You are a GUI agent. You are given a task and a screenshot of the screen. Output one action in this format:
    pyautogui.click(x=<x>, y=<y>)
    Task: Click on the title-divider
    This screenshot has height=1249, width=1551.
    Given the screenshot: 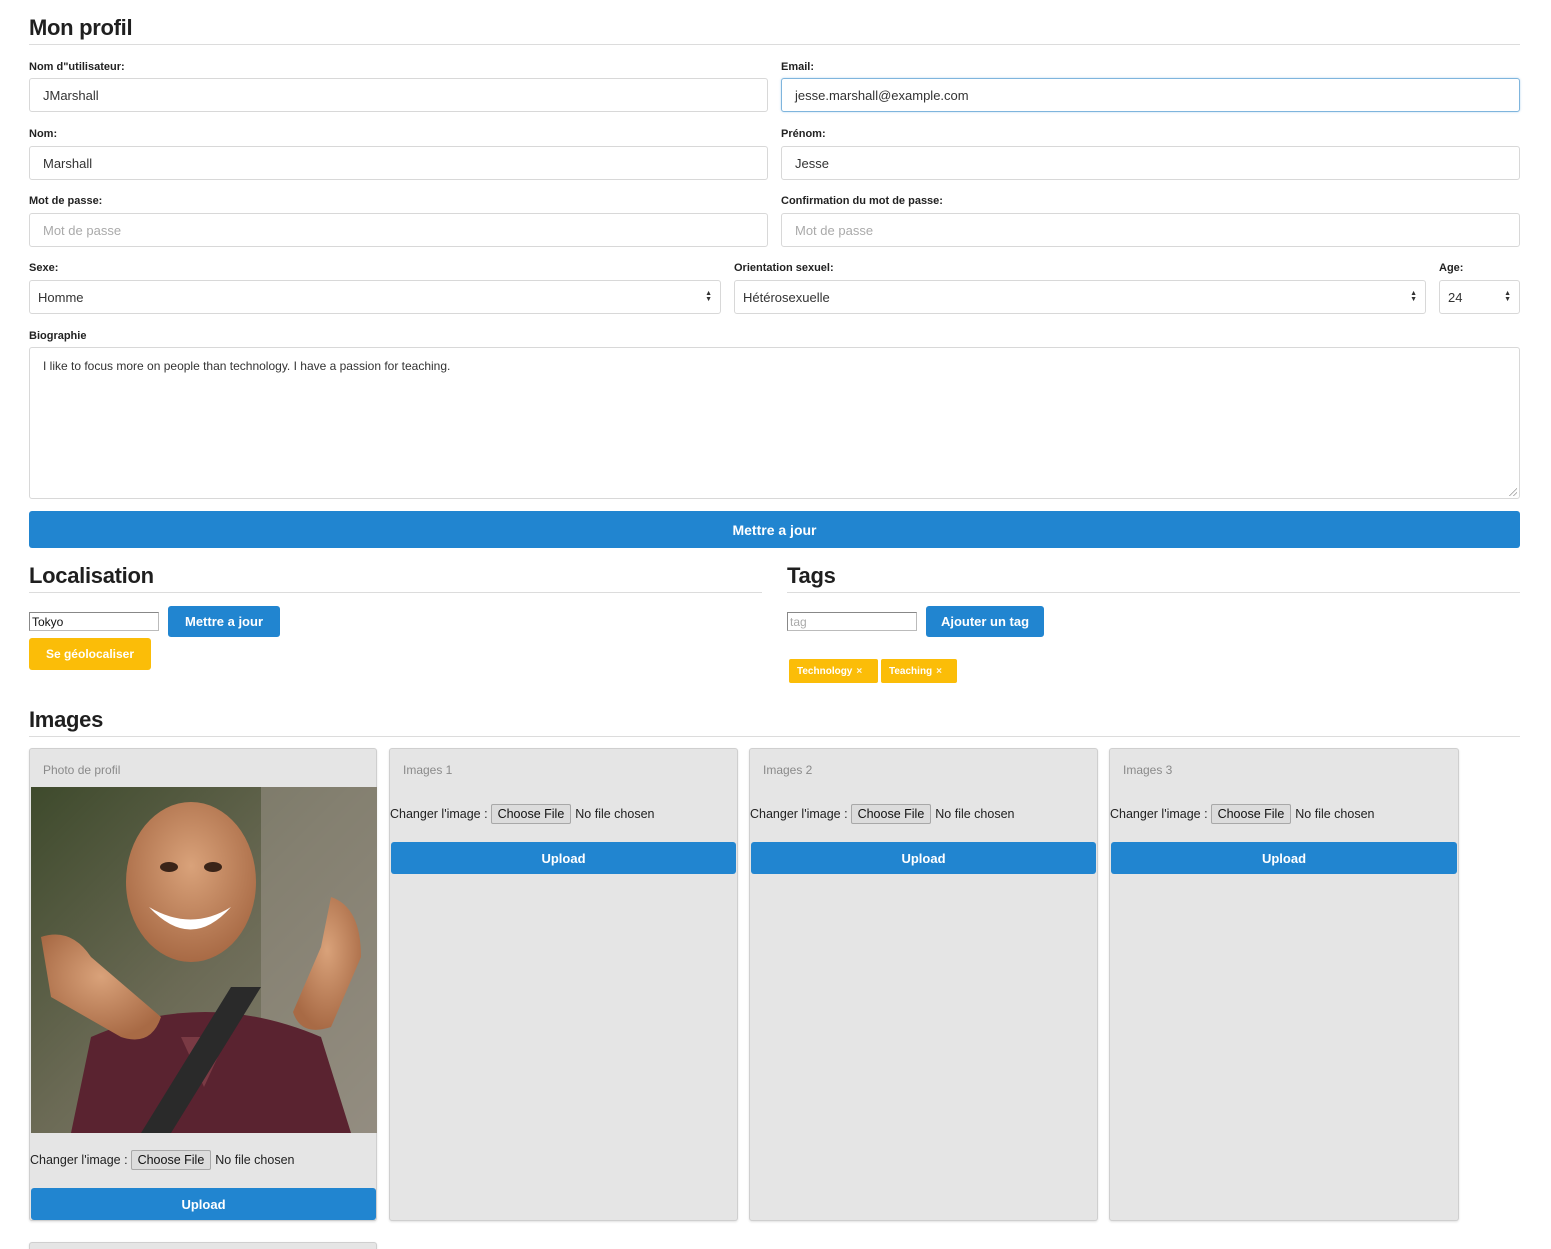 What is the action you would take?
    pyautogui.click(x=774, y=44)
    